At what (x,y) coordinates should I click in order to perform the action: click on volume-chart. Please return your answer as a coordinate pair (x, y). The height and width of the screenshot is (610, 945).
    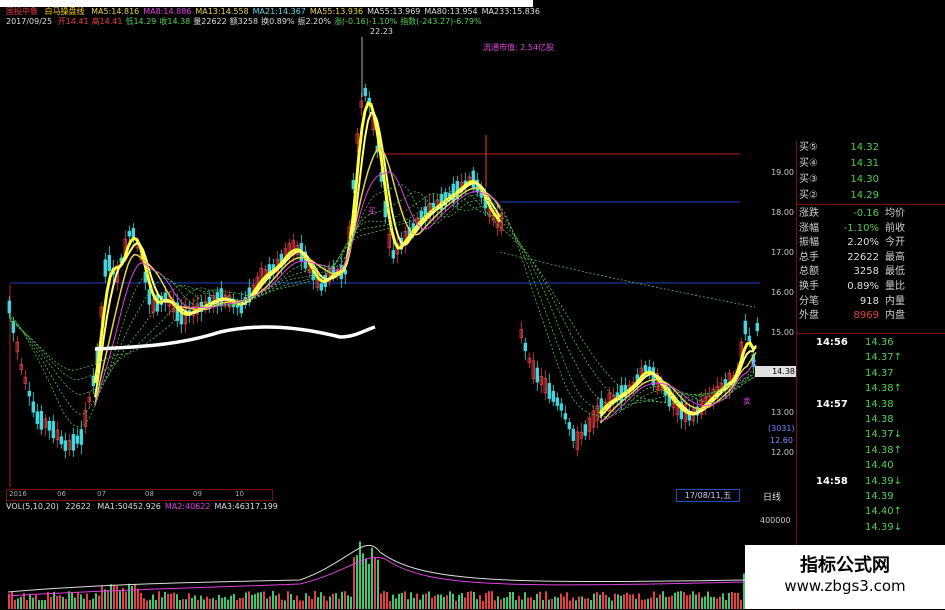
    Looking at the image, I should click on (380, 560).